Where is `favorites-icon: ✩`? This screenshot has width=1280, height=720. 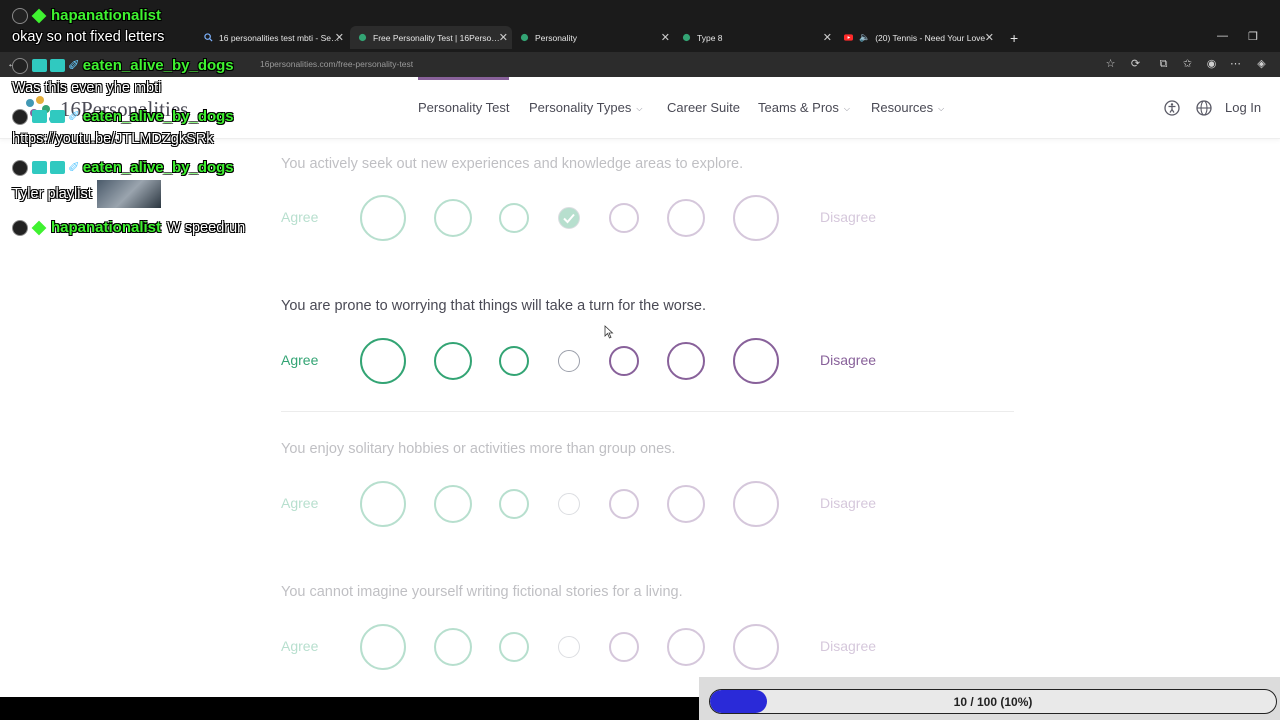 favorites-icon: ✩ is located at coordinates (1187, 64).